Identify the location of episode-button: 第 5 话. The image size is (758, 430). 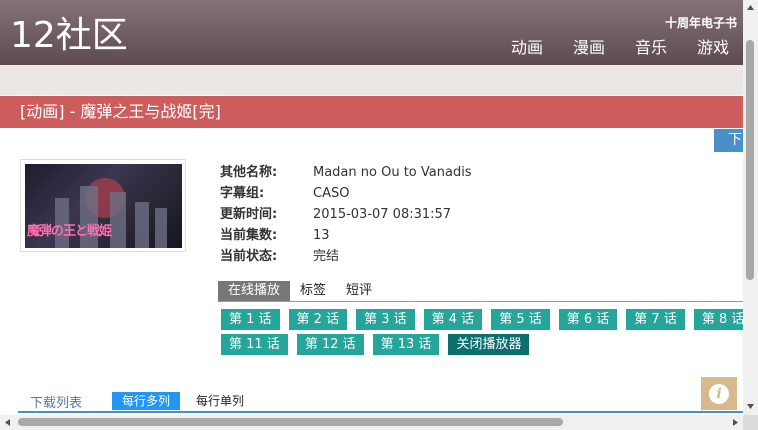
(520, 319).